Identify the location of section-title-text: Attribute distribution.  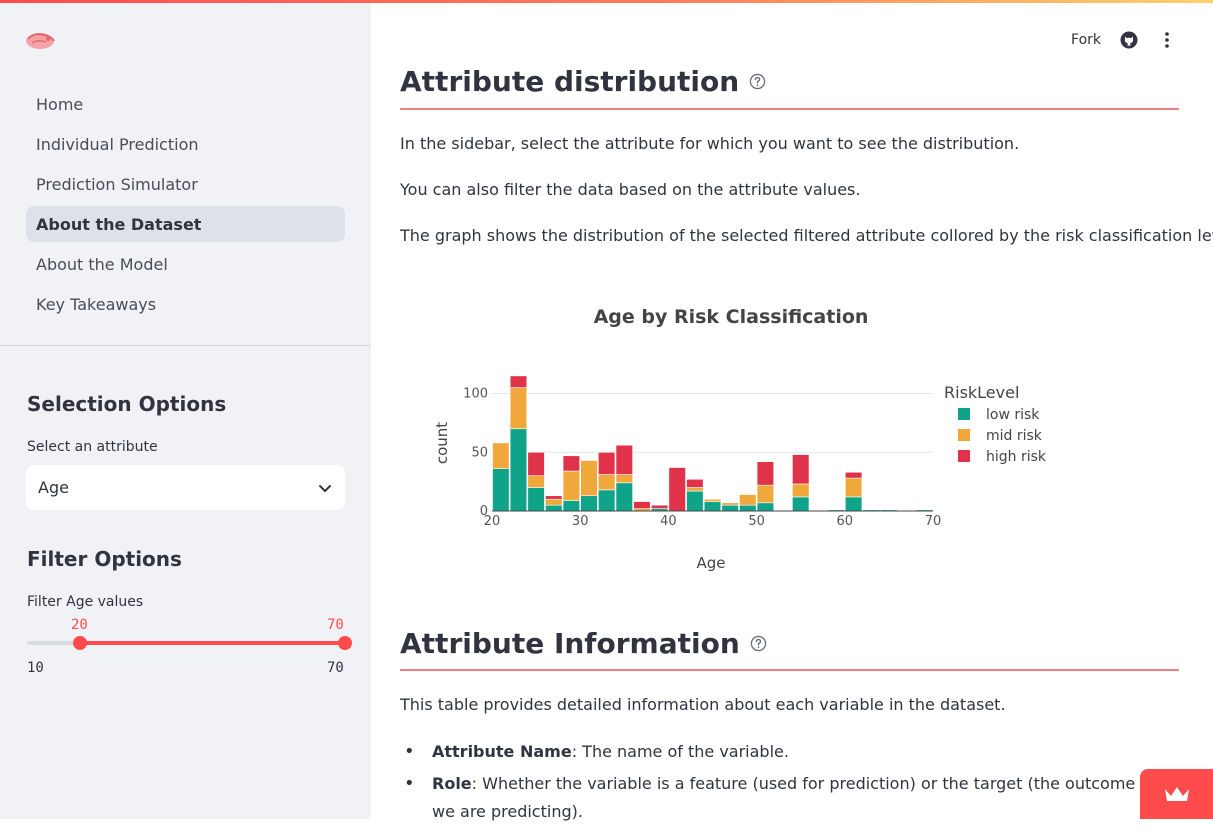
(570, 81).